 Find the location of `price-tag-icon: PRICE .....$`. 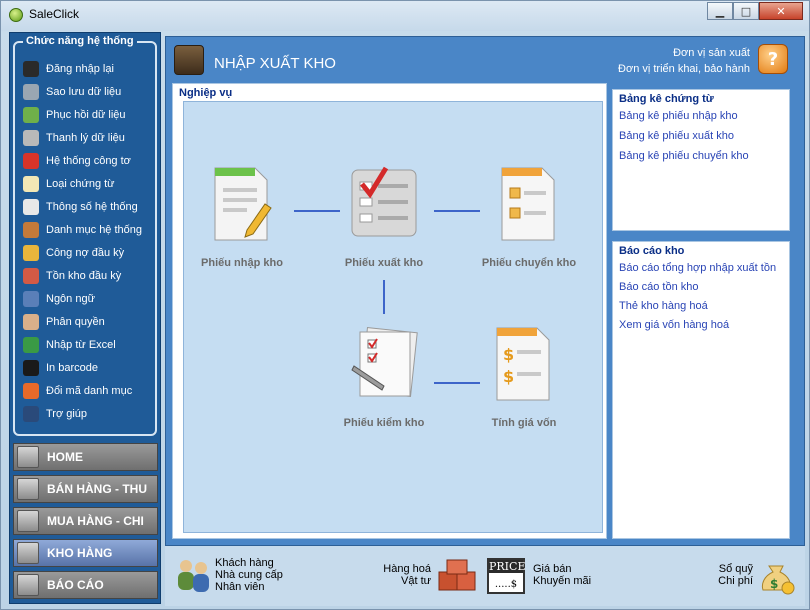

price-tag-icon: PRICE .....$ is located at coordinates (506, 576).